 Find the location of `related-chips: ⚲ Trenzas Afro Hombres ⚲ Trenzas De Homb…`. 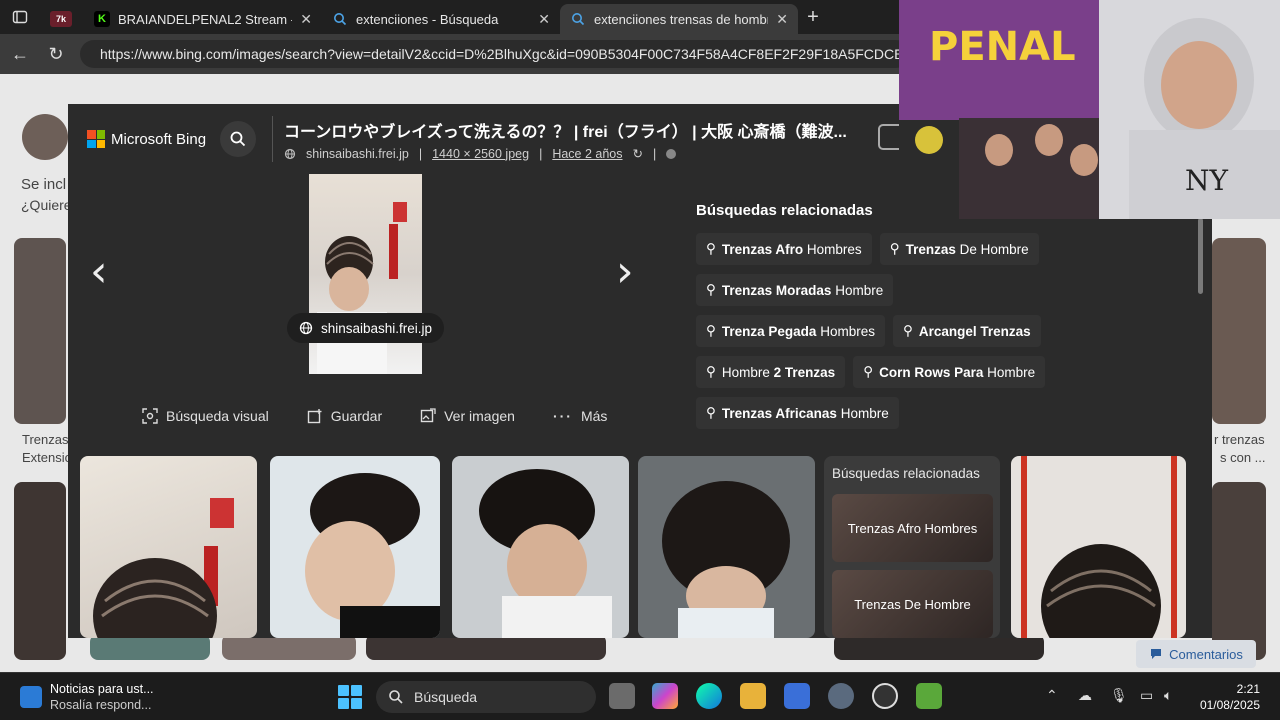

related-chips: ⚲ Trenzas Afro Hombres ⚲ Trenzas De Homb… is located at coordinates (891, 331).